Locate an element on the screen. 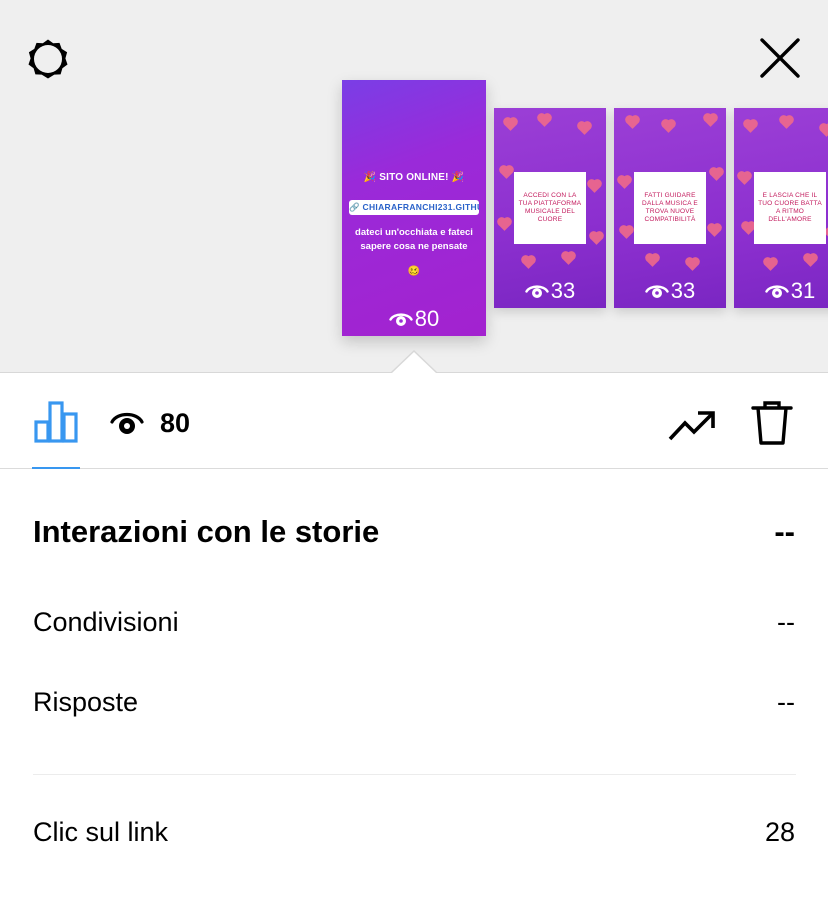 Image resolution: width=828 pixels, height=900 pixels. replies-label: Risposte is located at coordinates (86, 702).